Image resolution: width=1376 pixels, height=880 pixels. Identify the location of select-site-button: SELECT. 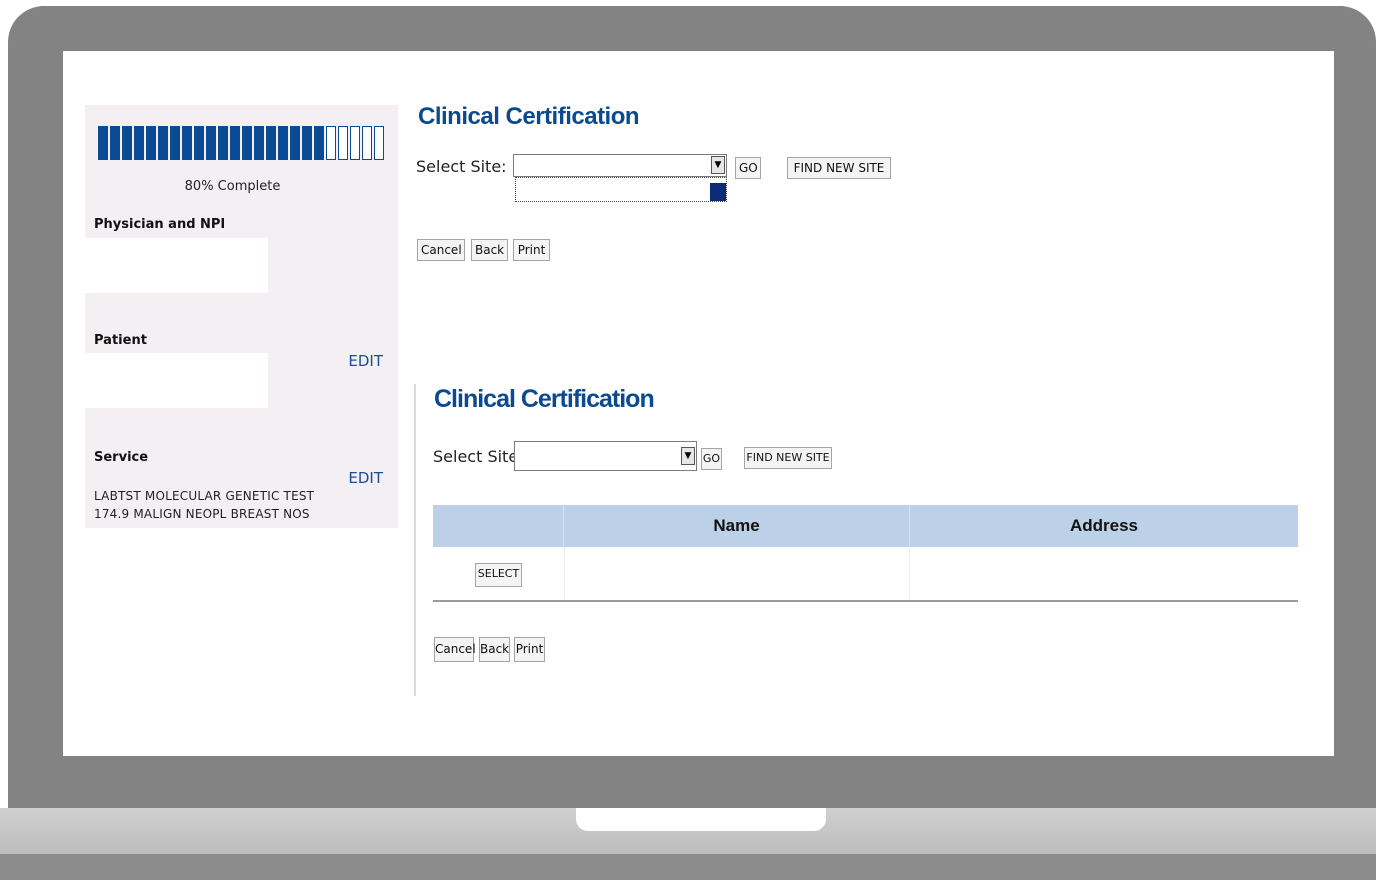
(498, 575).